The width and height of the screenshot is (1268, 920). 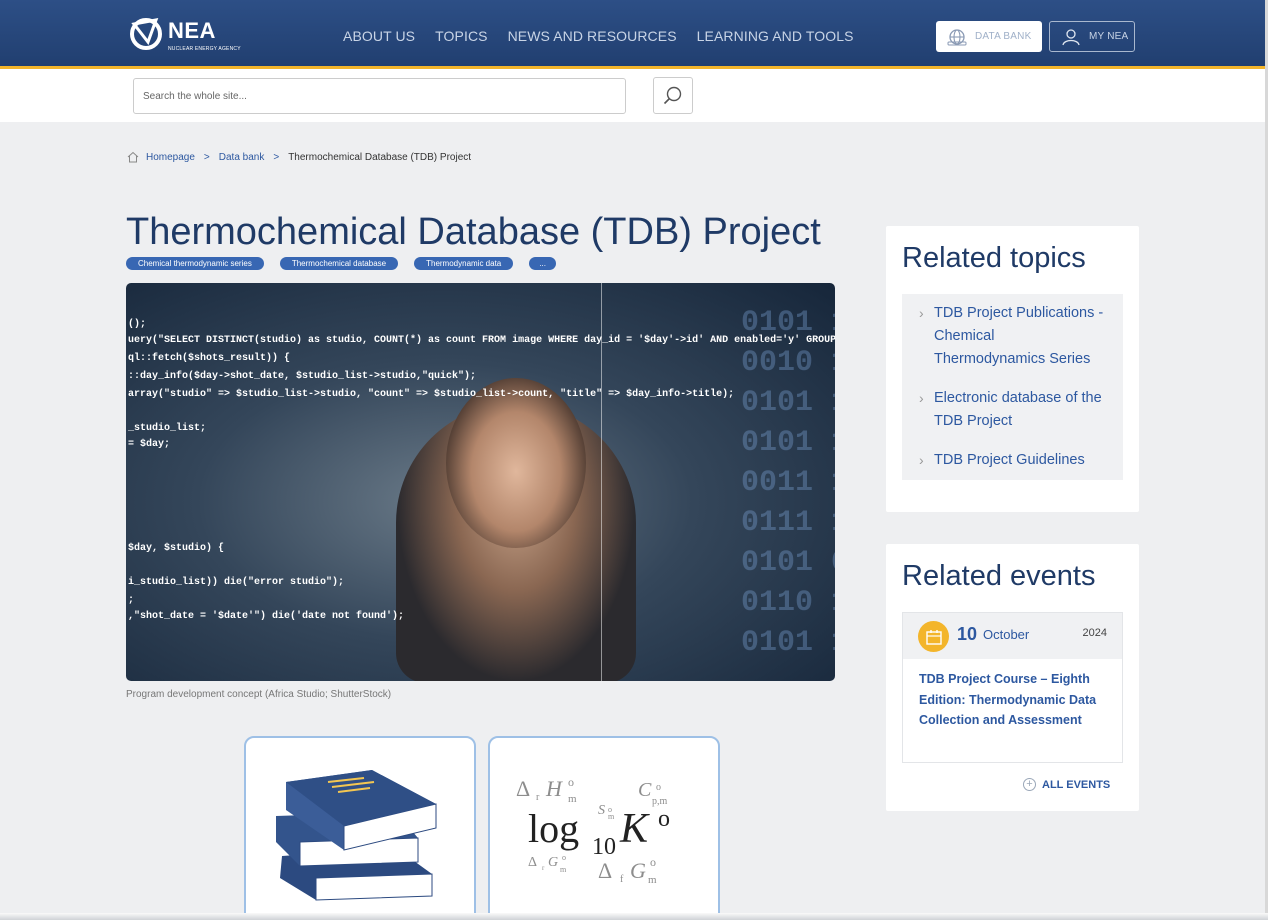 What do you see at coordinates (133, 157) in the screenshot?
I see `home-icon` at bounding box center [133, 157].